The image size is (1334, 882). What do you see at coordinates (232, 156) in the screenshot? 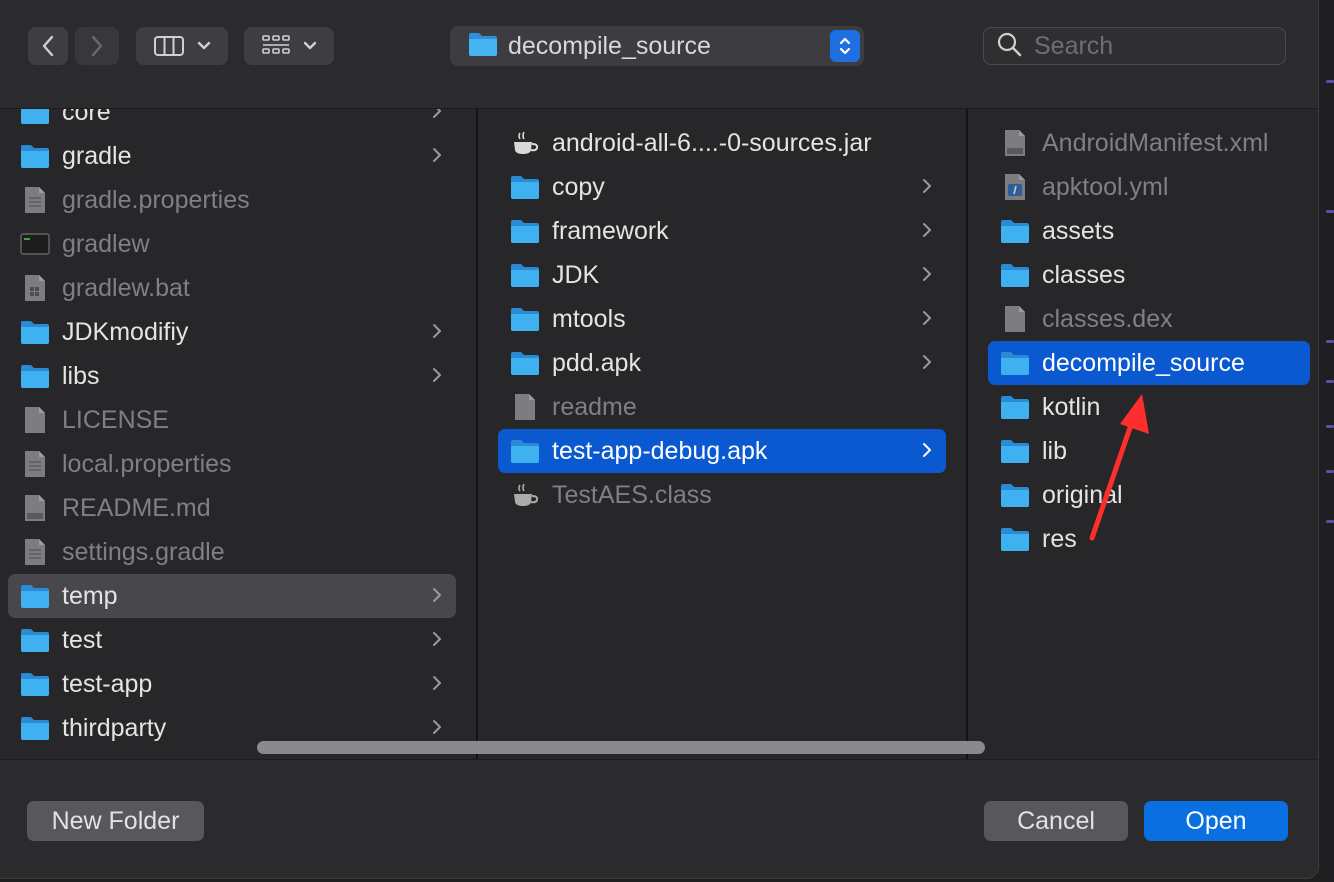
I see `folder-row: gradle` at bounding box center [232, 156].